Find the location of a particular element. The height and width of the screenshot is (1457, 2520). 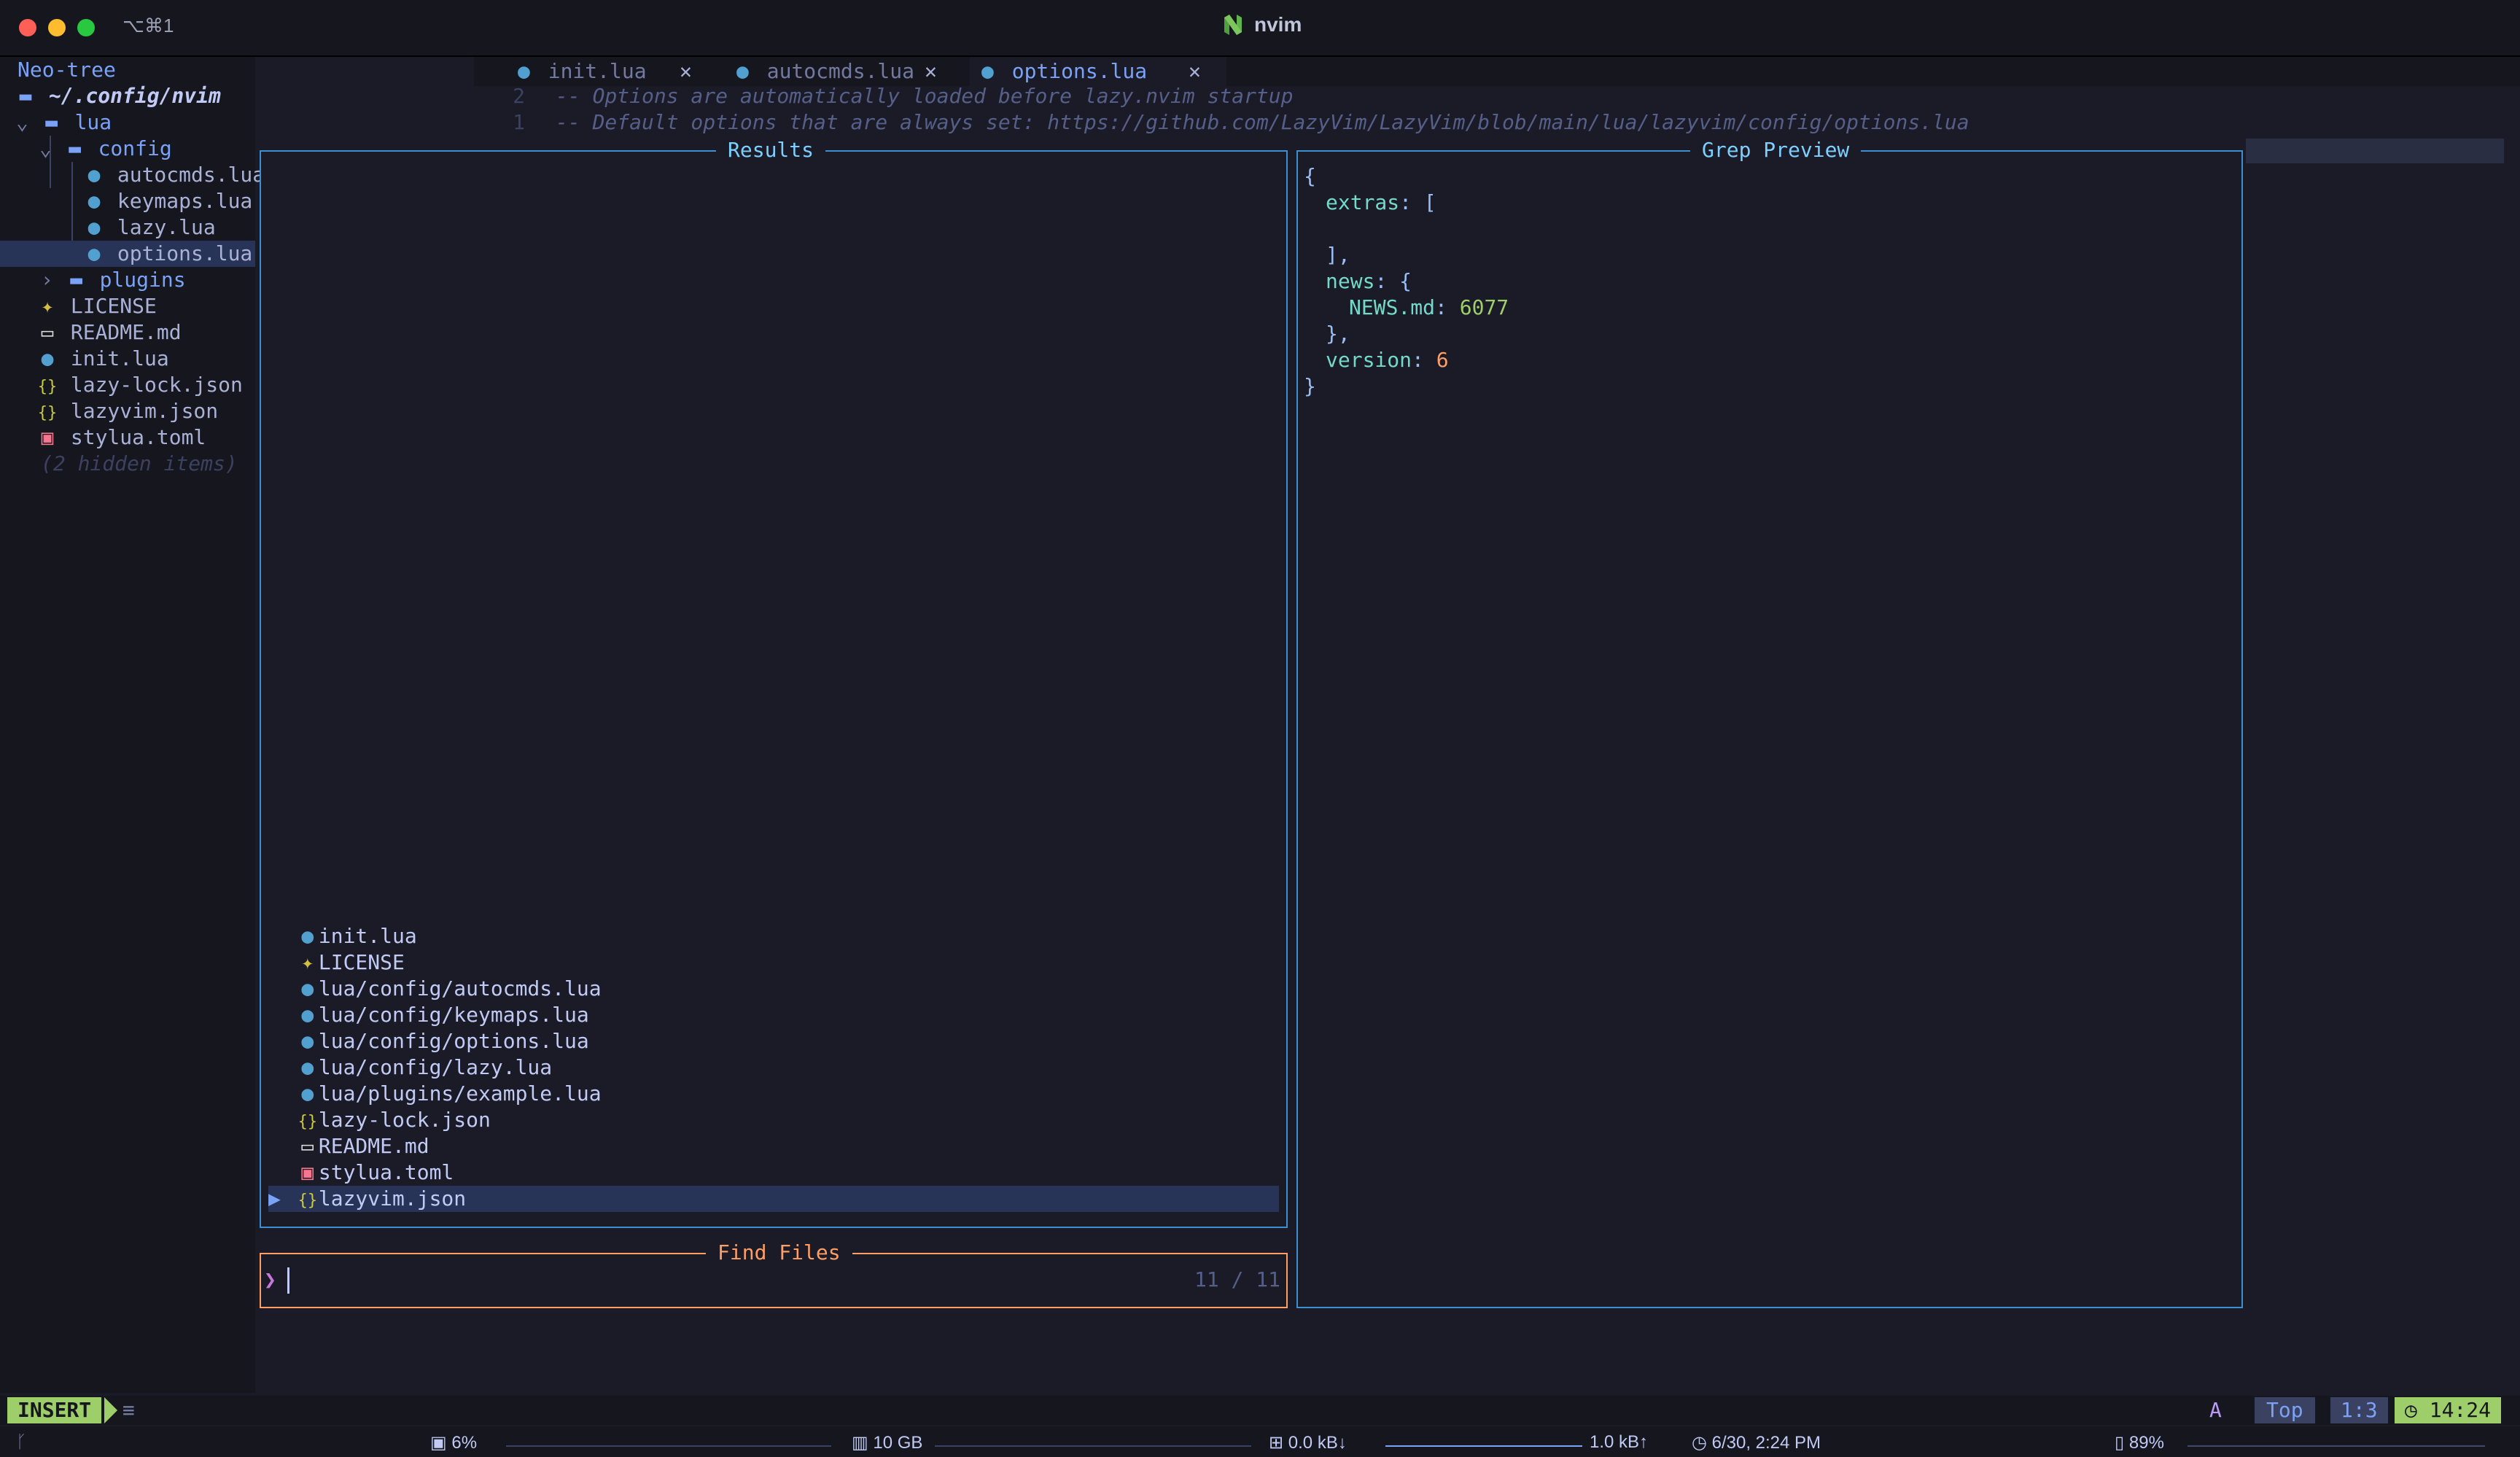

tree-item-autocmds: ● autocmds.lua is located at coordinates (132, 175).